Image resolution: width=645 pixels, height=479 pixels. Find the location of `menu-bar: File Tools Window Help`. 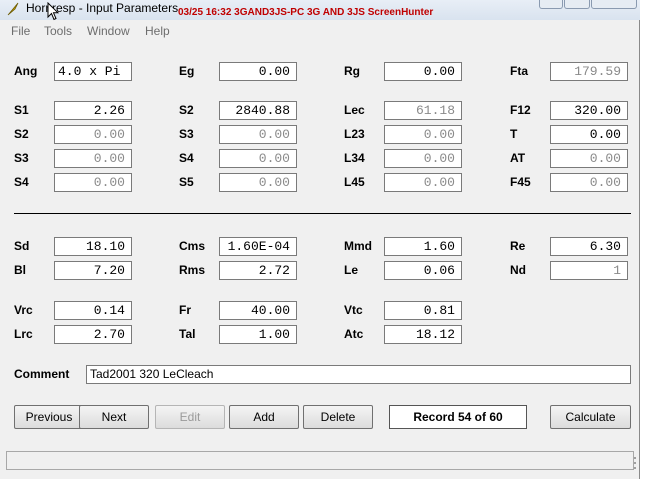

menu-bar: File Tools Window Help is located at coordinates (320, 31).